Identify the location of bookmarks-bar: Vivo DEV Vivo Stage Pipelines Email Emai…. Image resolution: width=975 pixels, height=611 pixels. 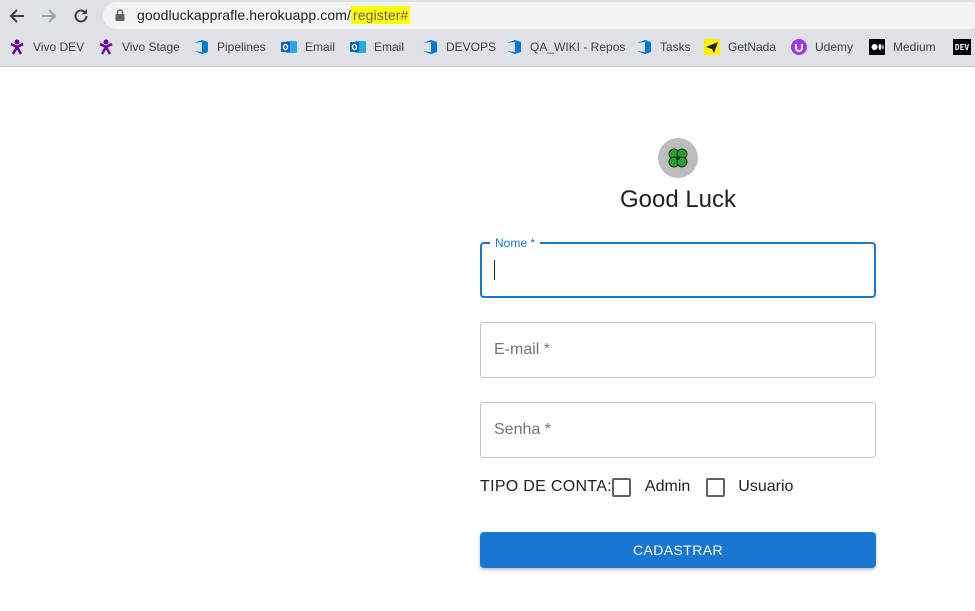
(487, 47).